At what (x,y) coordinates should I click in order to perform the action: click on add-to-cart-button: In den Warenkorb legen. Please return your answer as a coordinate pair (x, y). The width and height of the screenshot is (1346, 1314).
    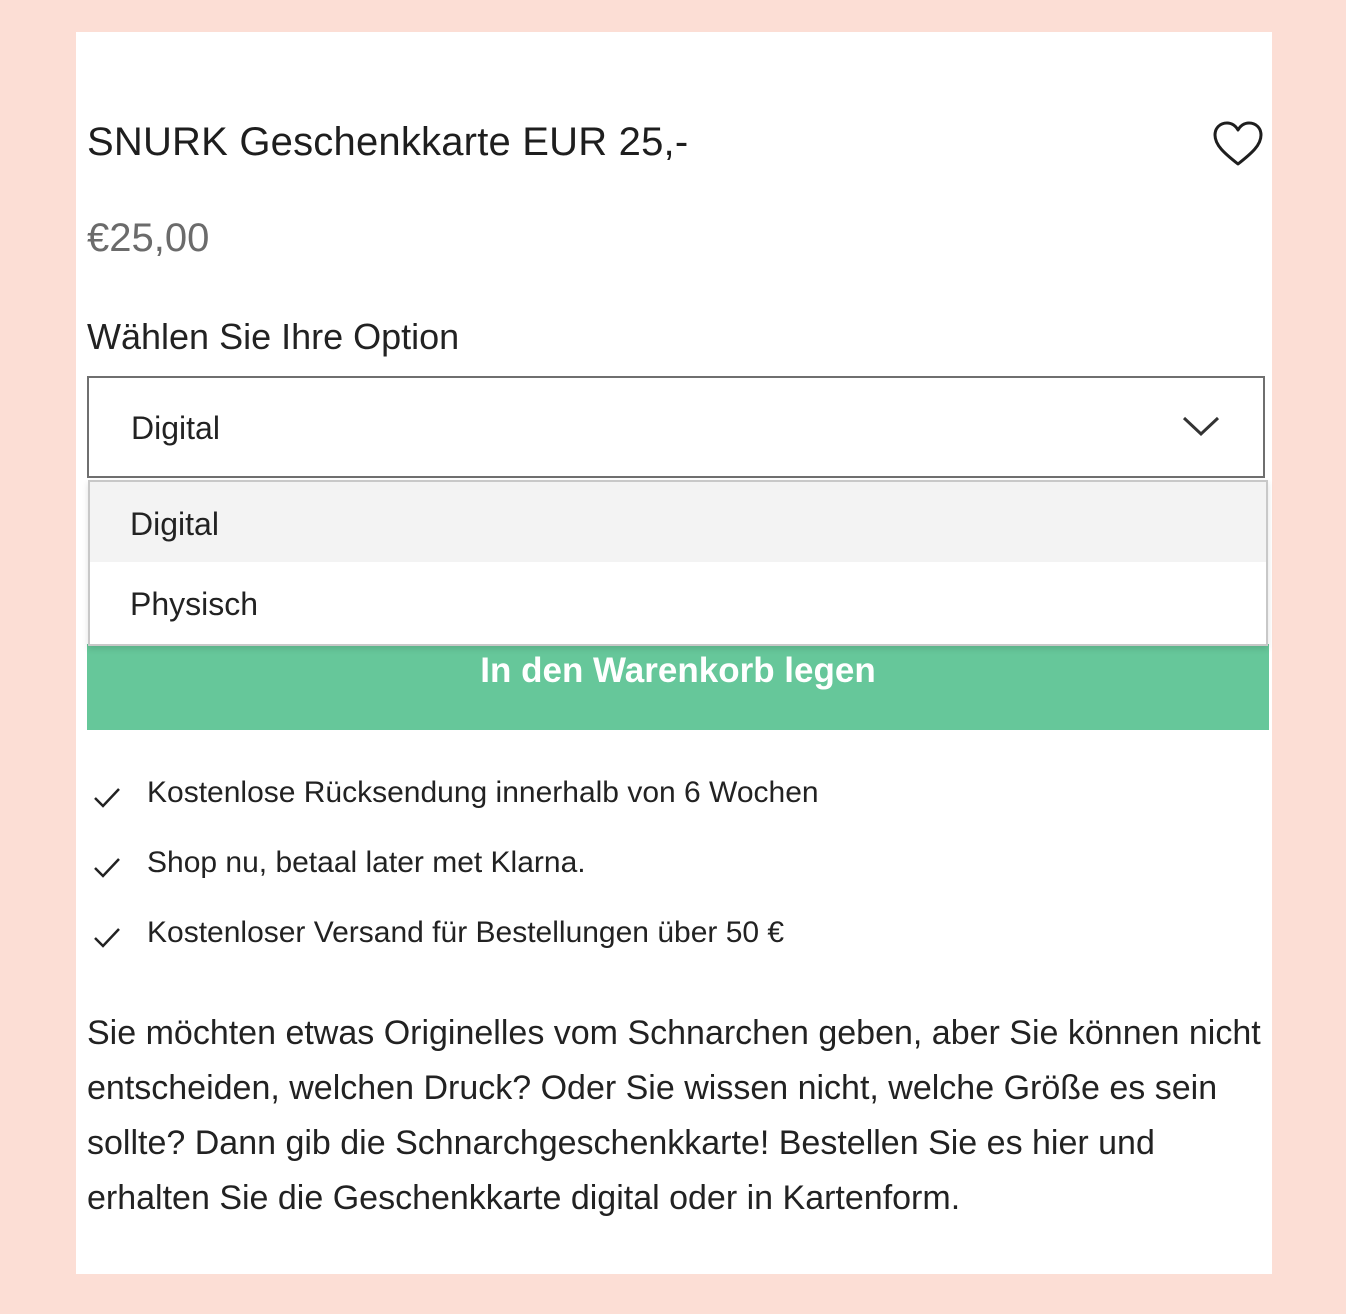
    Looking at the image, I should click on (678, 687).